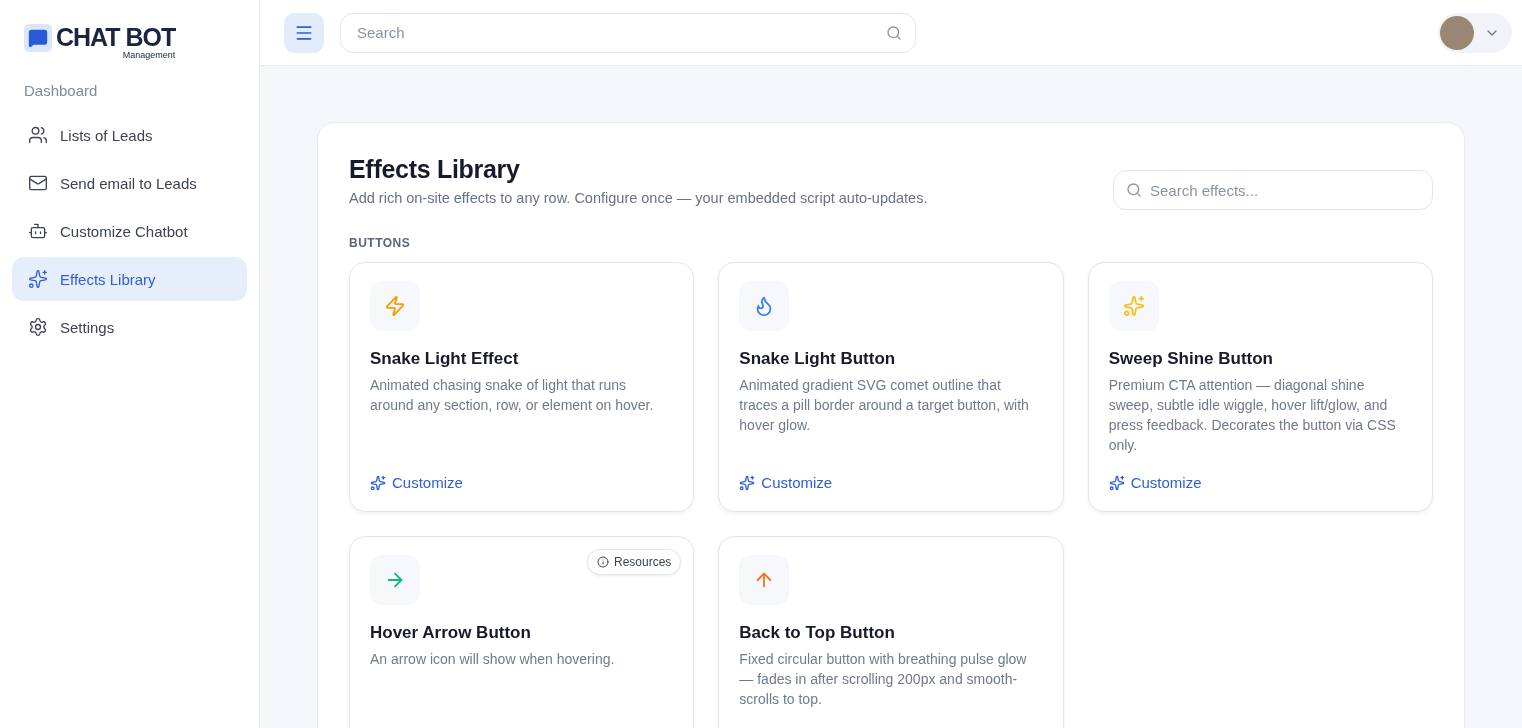  I want to click on sidebar-section-label: Dashboard, so click(61, 90).